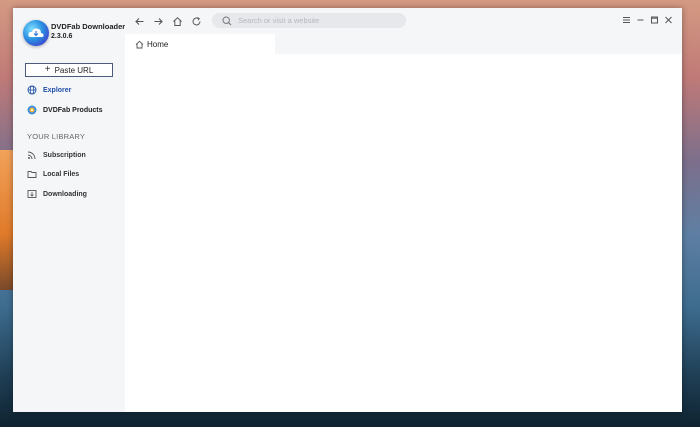 The image size is (700, 427). What do you see at coordinates (65, 194) in the screenshot?
I see `sidebar-item-label: Downloading` at bounding box center [65, 194].